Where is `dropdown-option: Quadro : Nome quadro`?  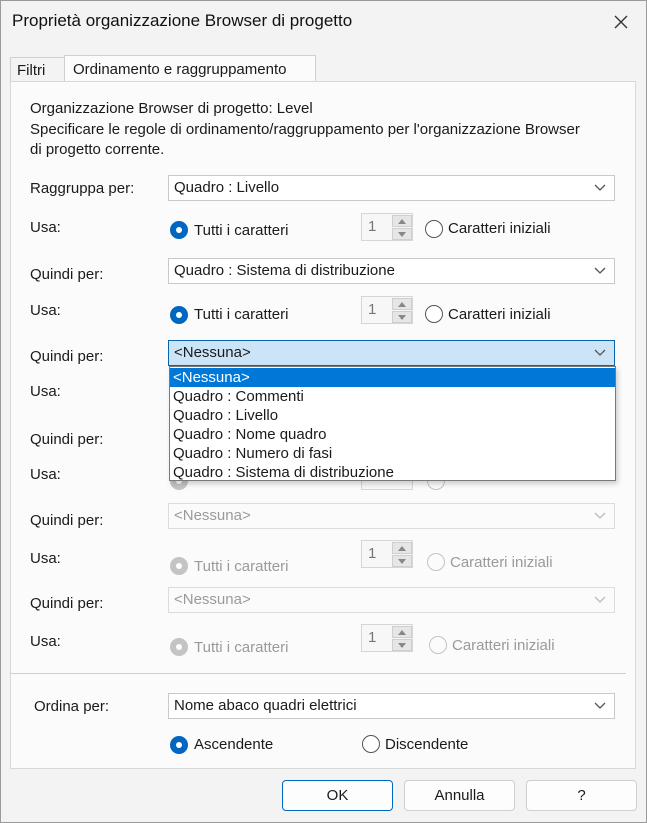
dropdown-option: Quadro : Nome quadro is located at coordinates (392, 434).